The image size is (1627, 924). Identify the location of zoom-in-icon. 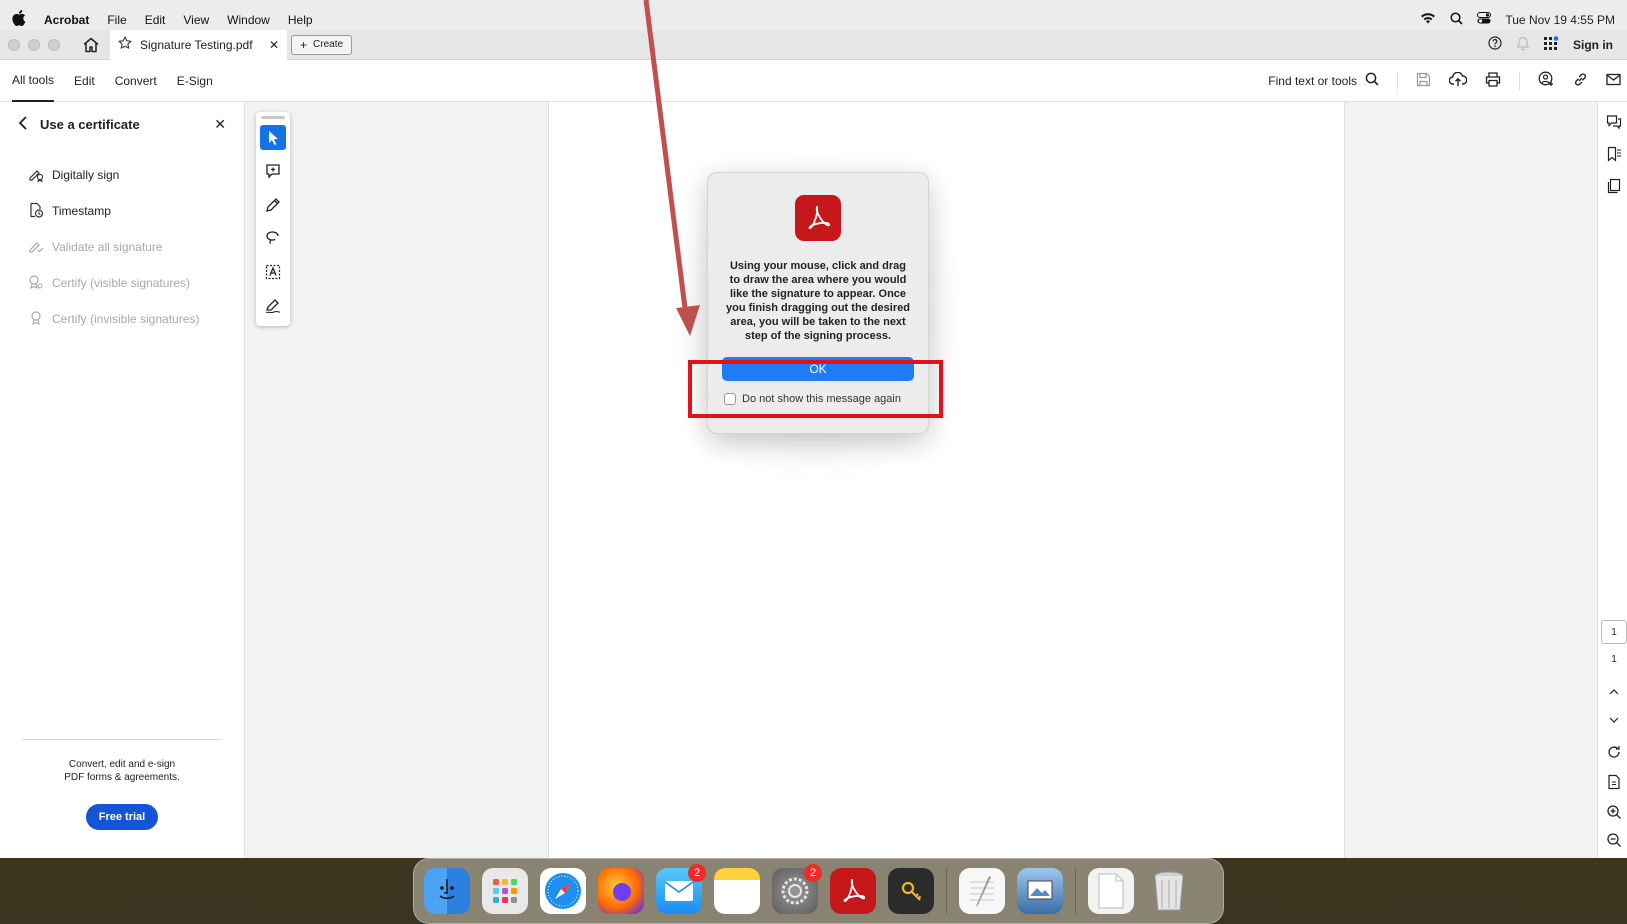
(1614, 812).